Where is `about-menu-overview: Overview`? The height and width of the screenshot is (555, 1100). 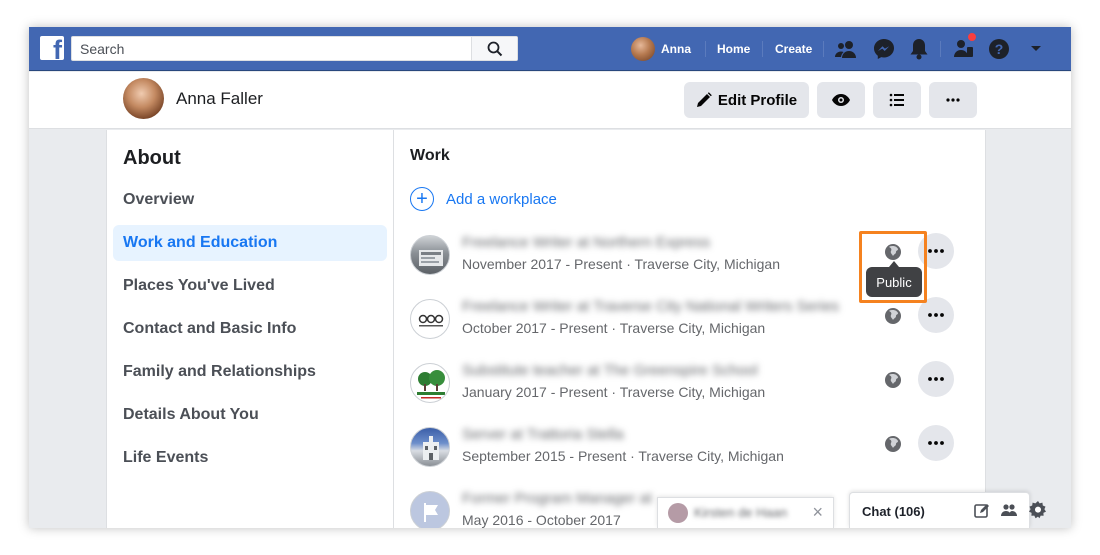
about-menu-overview: Overview is located at coordinates (250, 200).